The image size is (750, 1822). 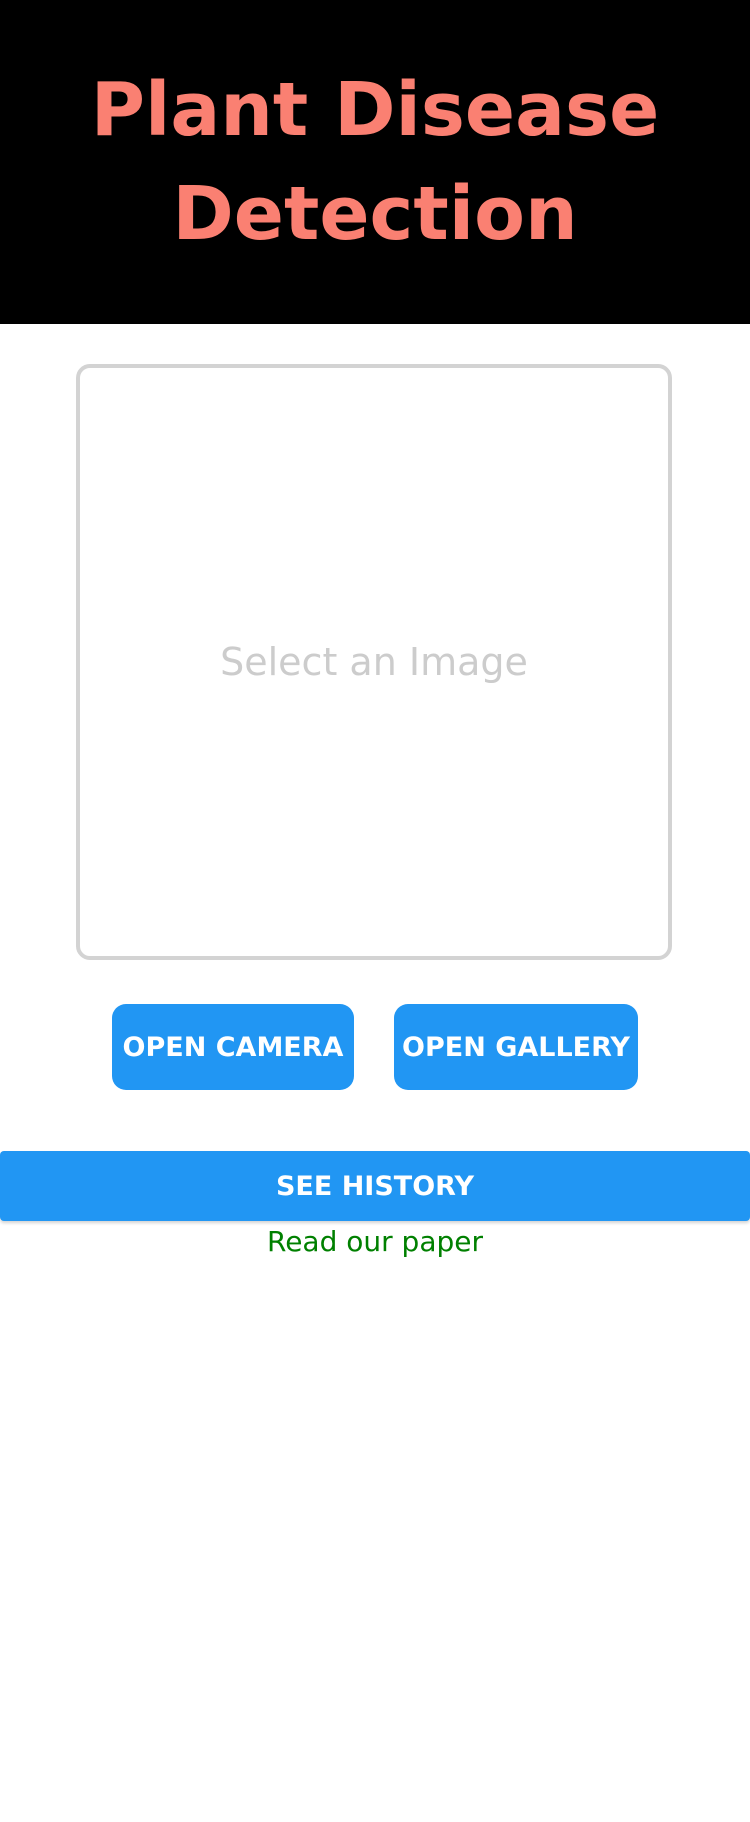 What do you see at coordinates (375, 1186) in the screenshot?
I see `see-history-button: SEE HISTORY` at bounding box center [375, 1186].